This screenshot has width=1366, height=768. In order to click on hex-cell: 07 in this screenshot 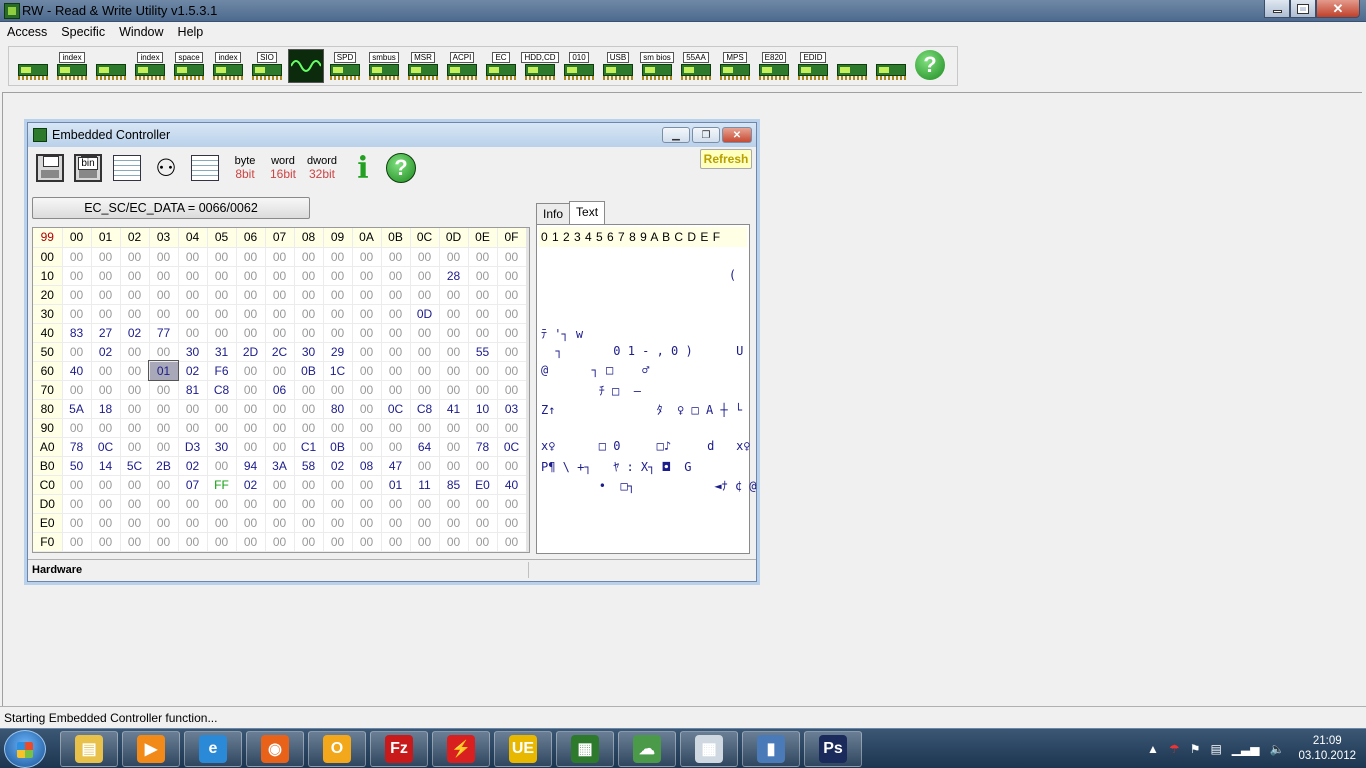, I will do `click(193, 485)`.